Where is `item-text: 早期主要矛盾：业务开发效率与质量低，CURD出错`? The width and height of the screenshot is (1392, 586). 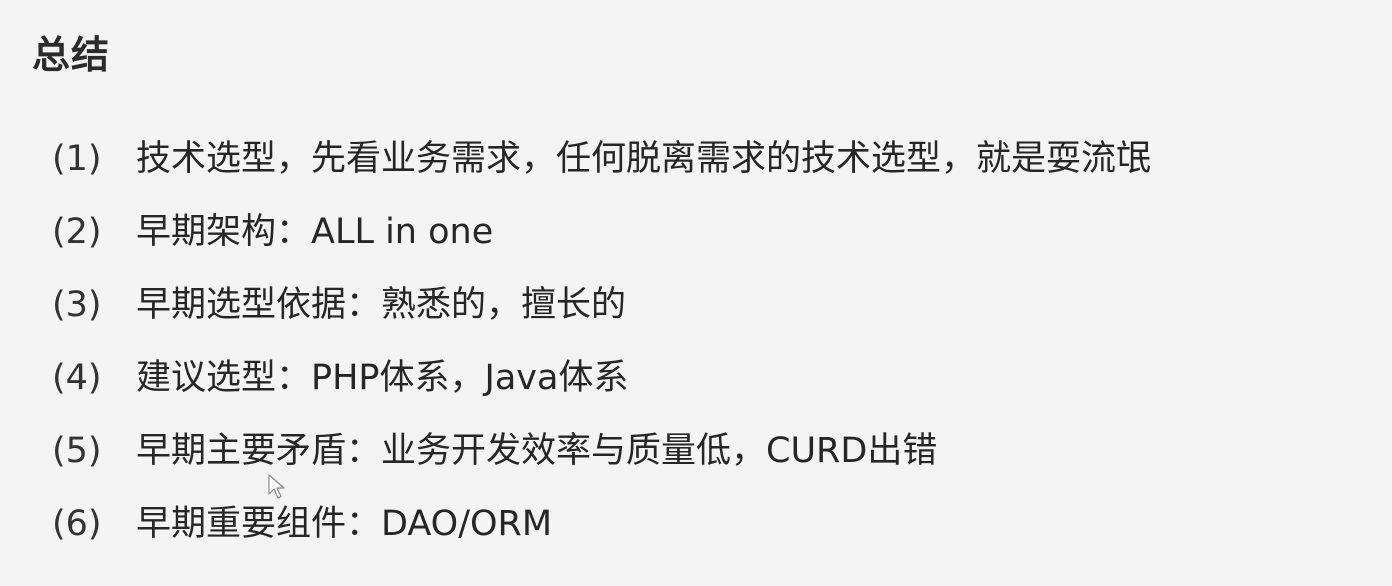 item-text: 早期主要矛盾：业务开发效率与质量低，CURD出错 is located at coordinates (537, 451).